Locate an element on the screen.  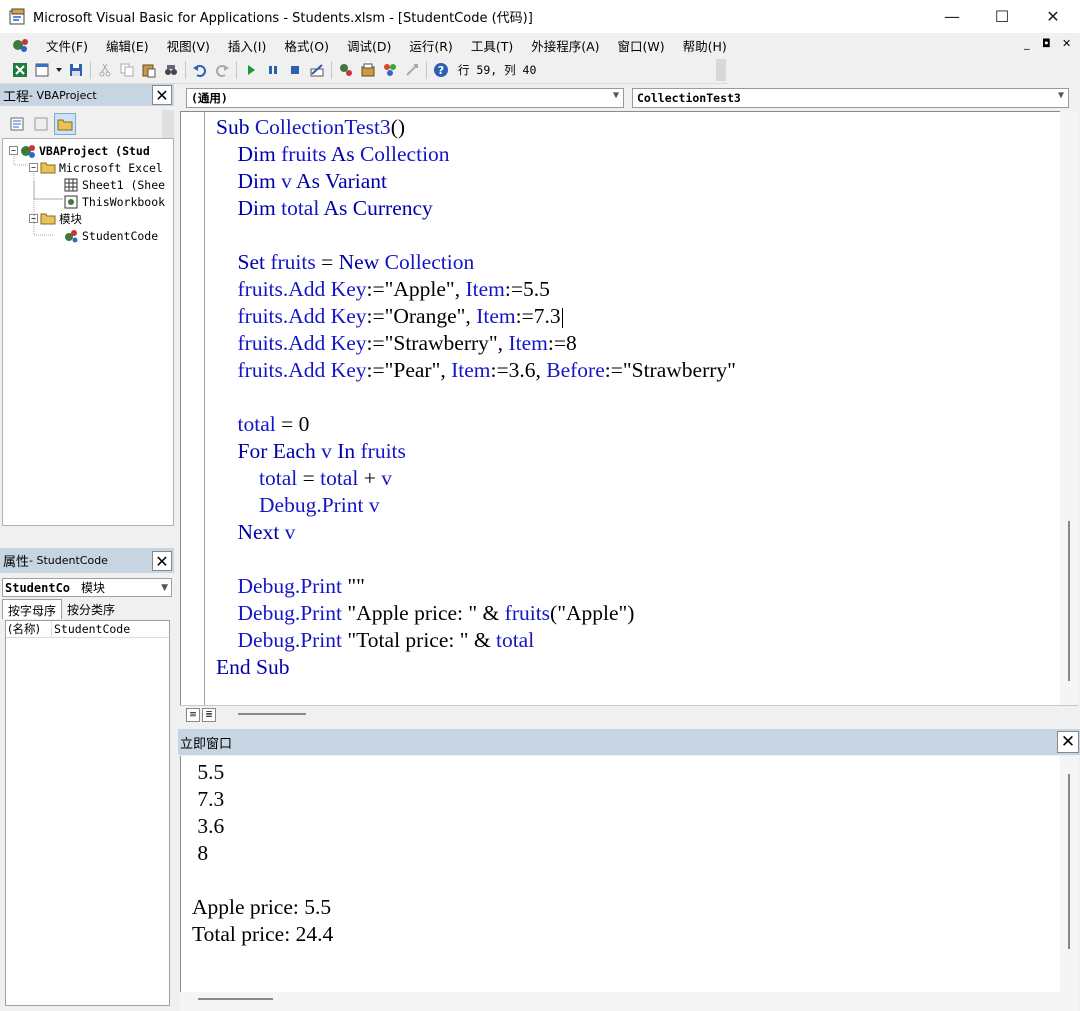
code-token: Debug.Print is located at coordinates (282, 586).